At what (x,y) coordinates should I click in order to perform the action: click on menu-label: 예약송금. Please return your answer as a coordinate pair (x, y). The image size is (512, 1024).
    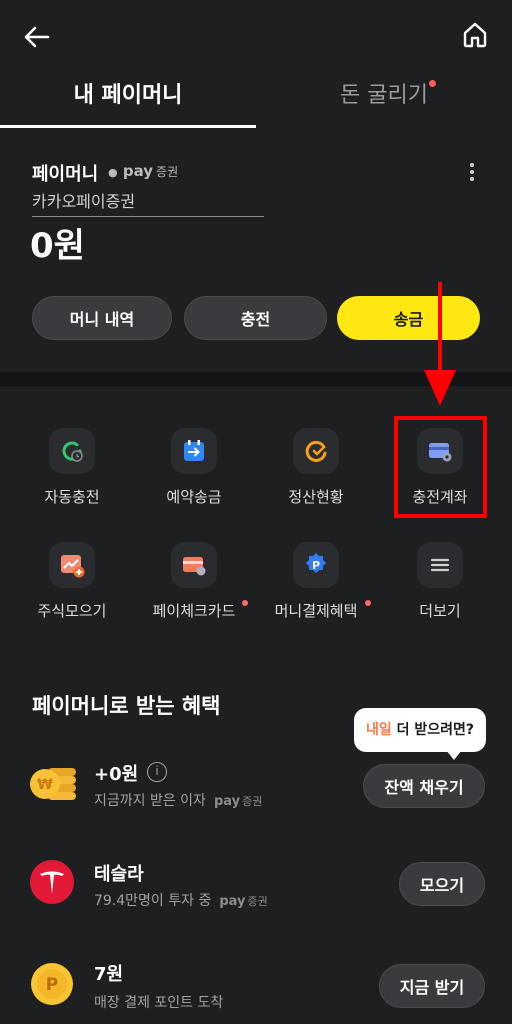
    Looking at the image, I should click on (194, 497).